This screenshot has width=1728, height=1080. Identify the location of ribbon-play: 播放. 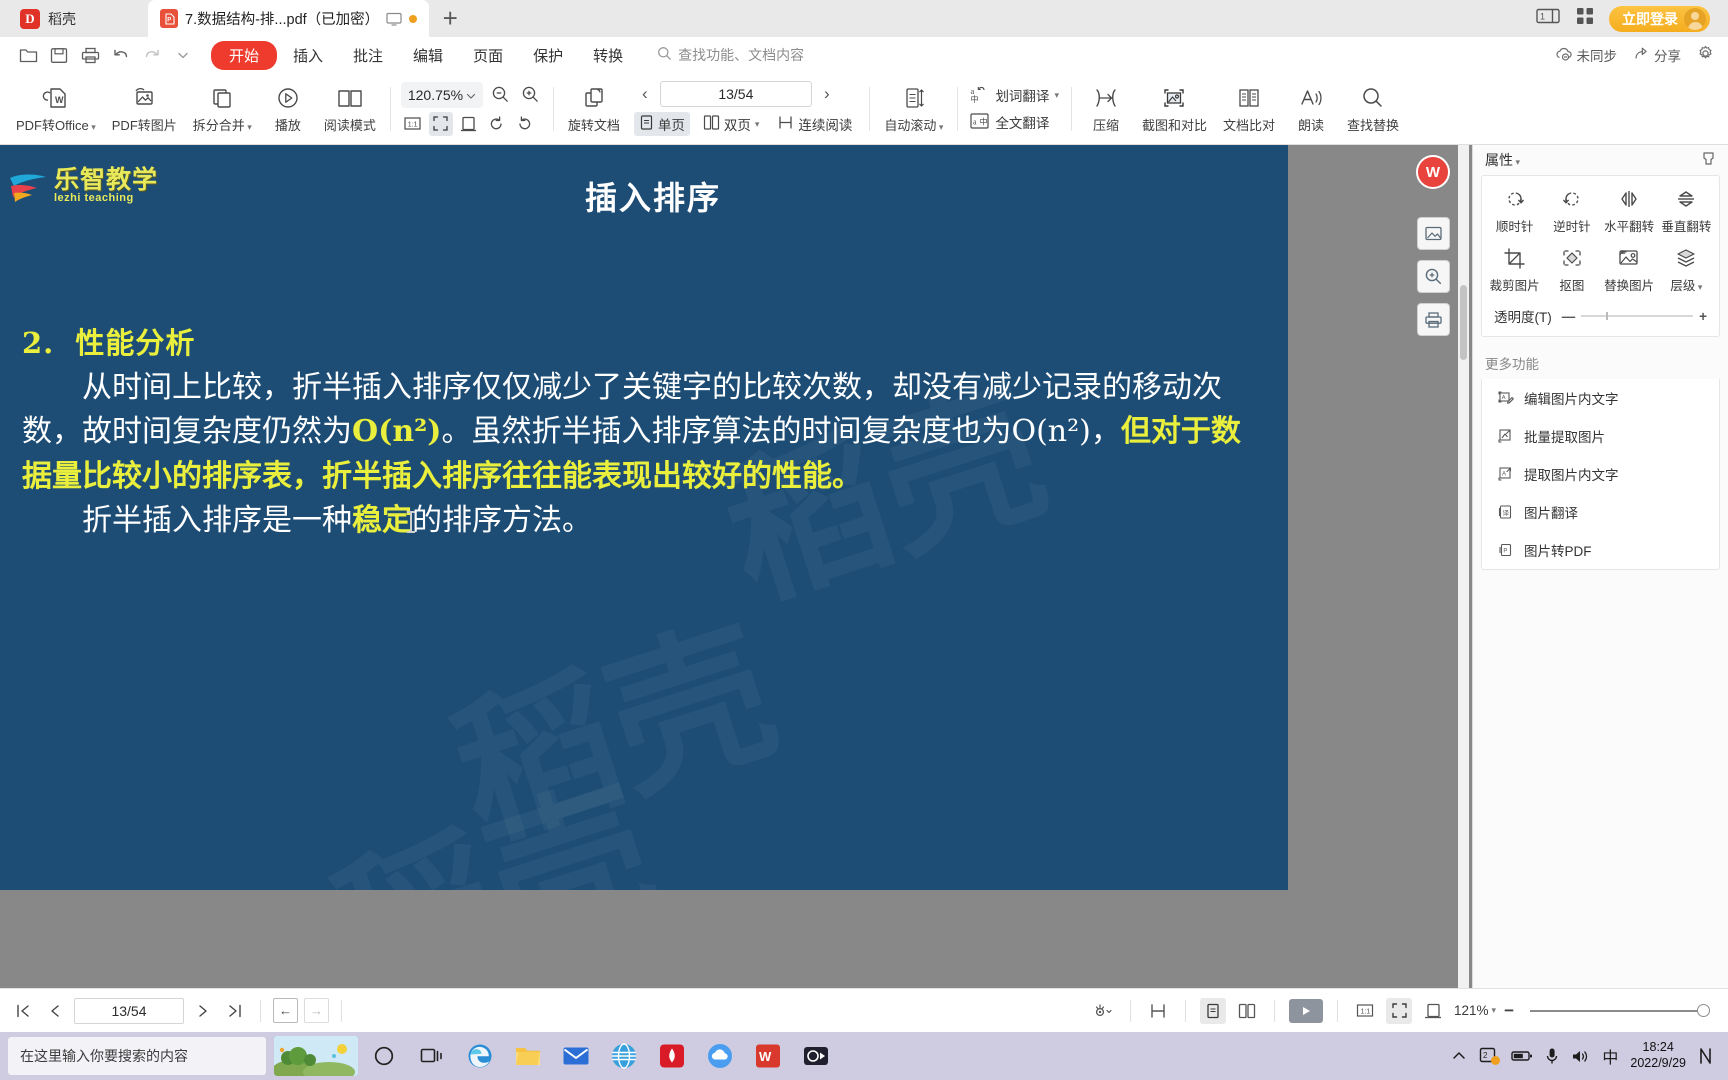
(288, 108).